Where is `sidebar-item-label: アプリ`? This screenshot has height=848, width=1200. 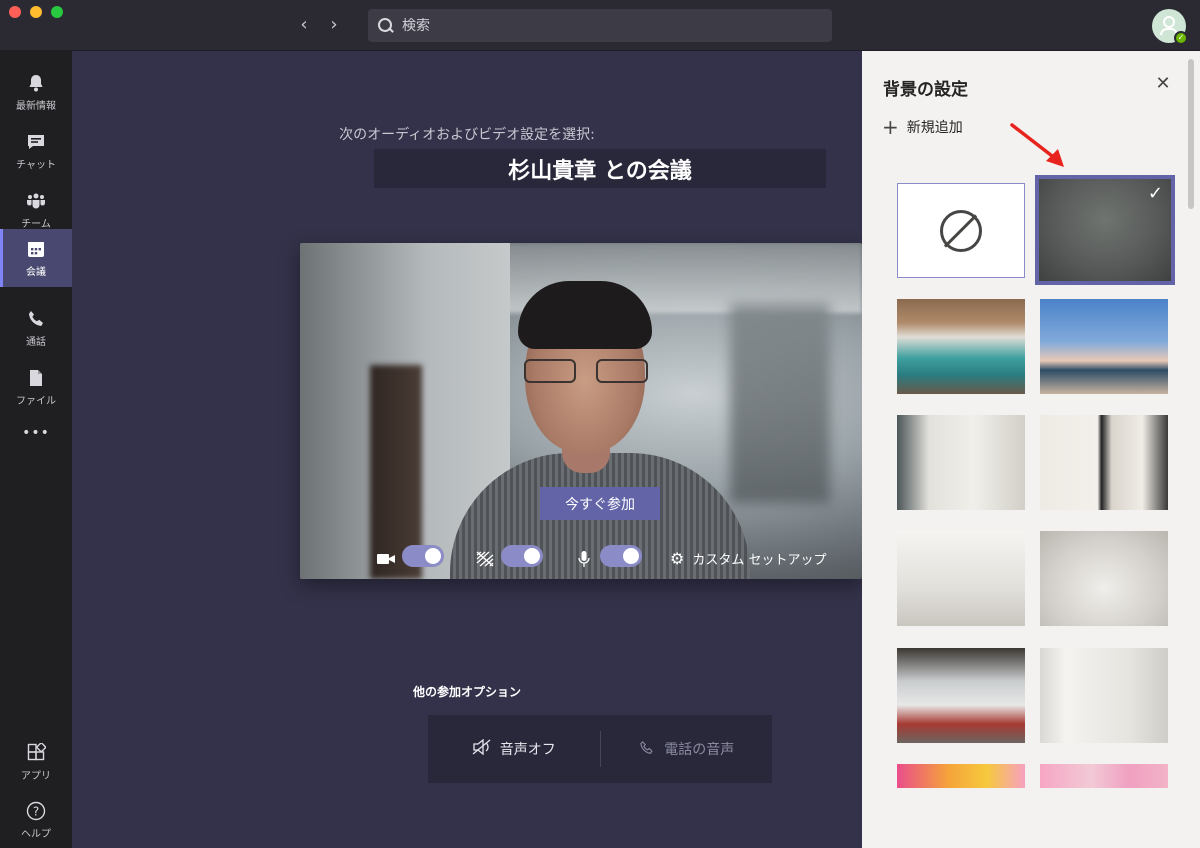 sidebar-item-label: アプリ is located at coordinates (36, 776).